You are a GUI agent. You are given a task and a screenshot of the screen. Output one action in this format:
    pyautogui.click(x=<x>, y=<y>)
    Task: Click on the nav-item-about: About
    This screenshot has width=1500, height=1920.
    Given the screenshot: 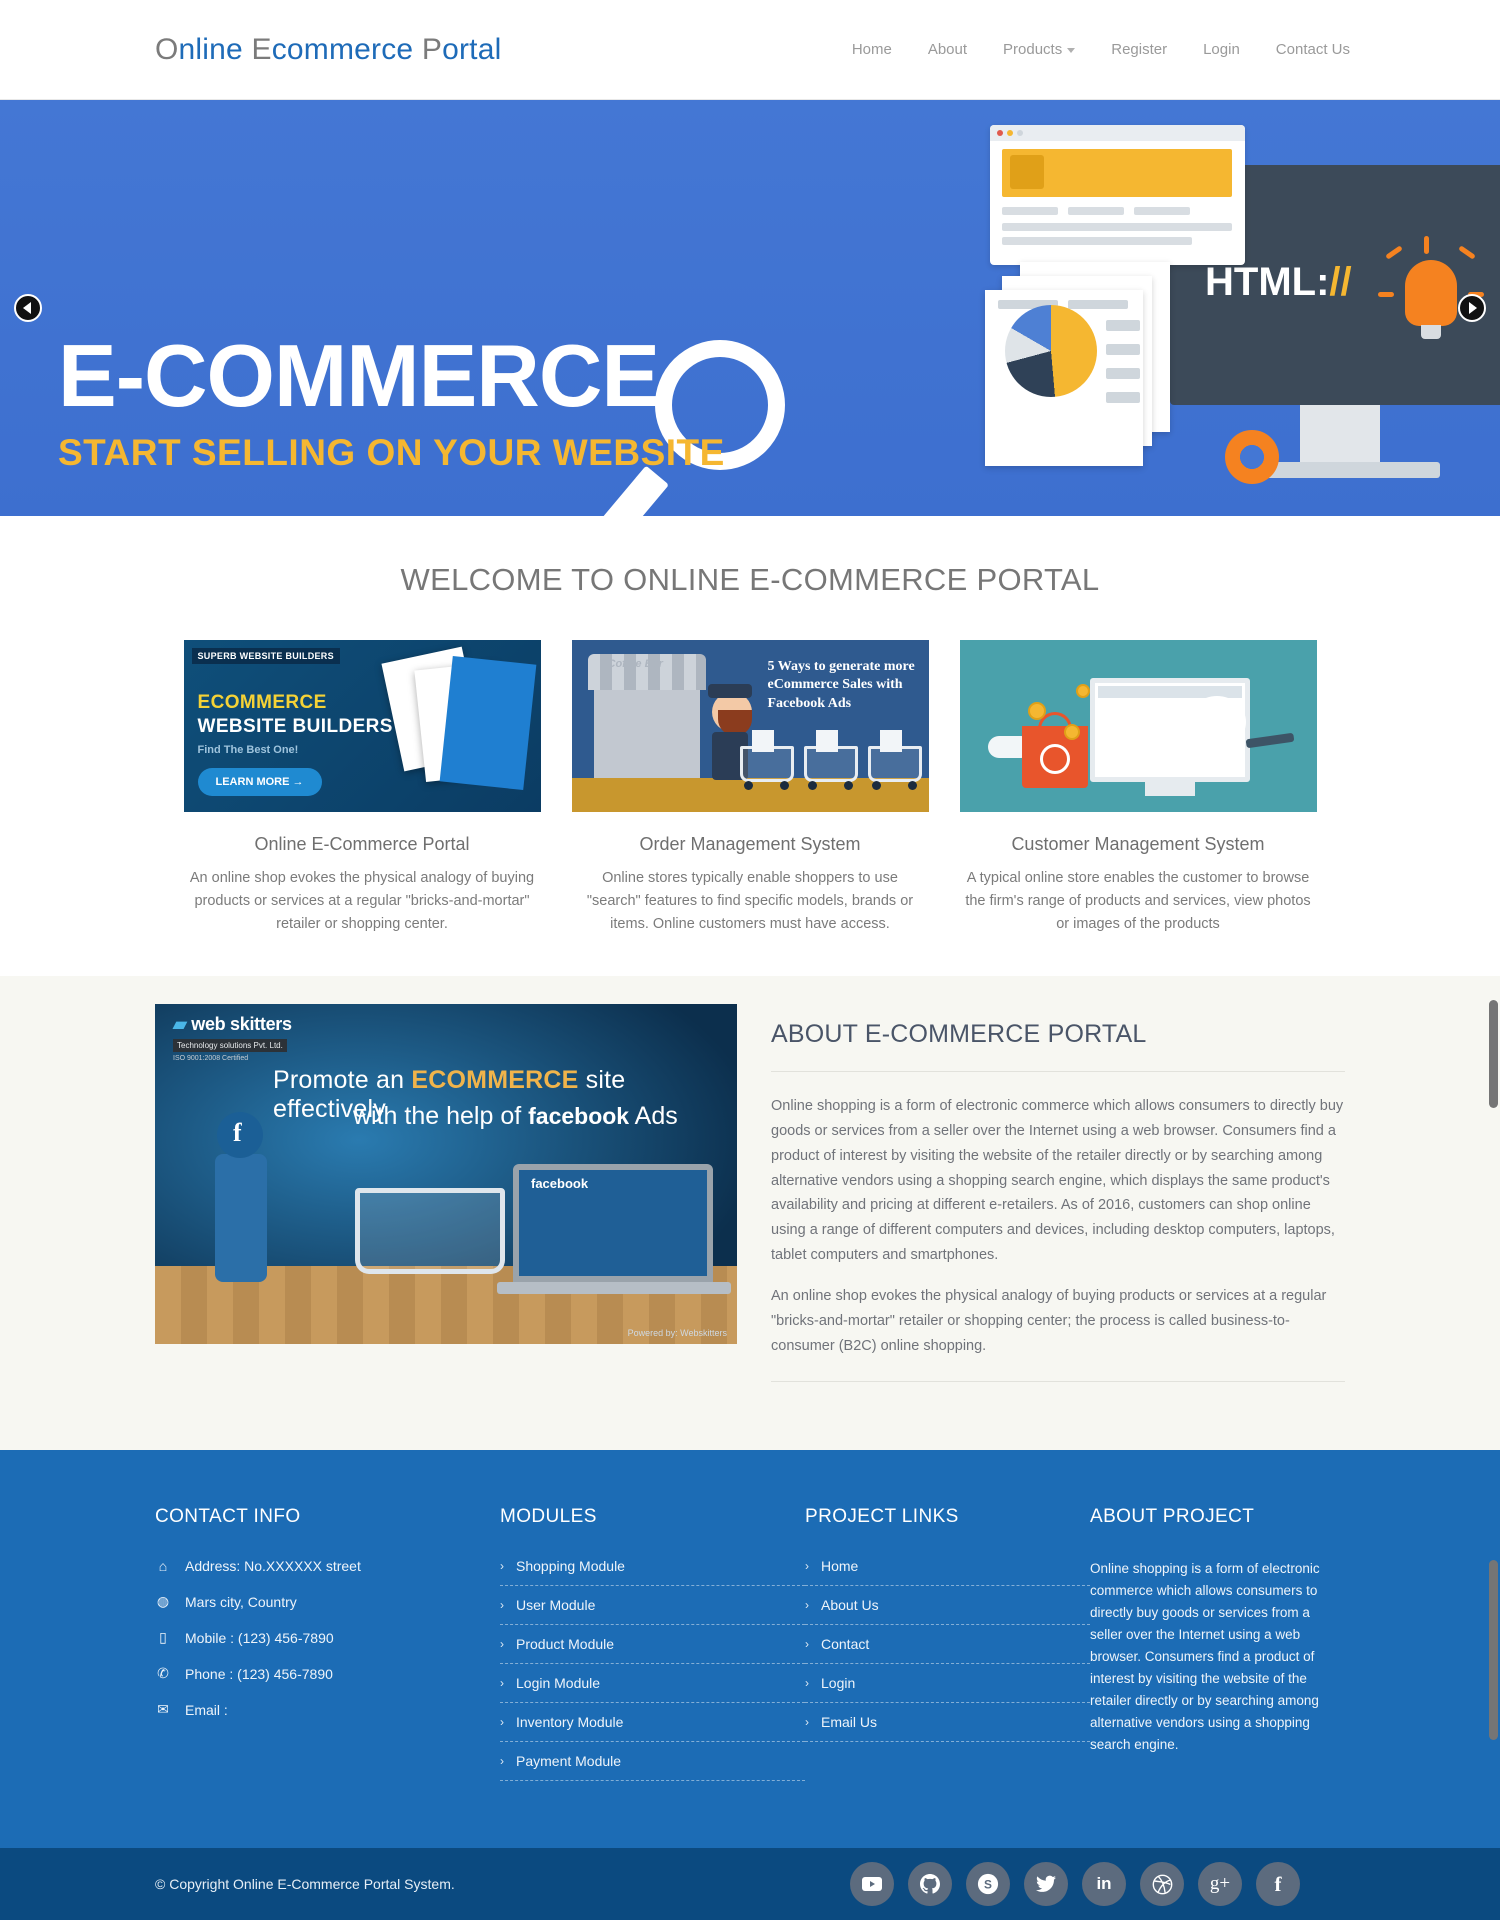 What is the action you would take?
    pyautogui.click(x=947, y=49)
    